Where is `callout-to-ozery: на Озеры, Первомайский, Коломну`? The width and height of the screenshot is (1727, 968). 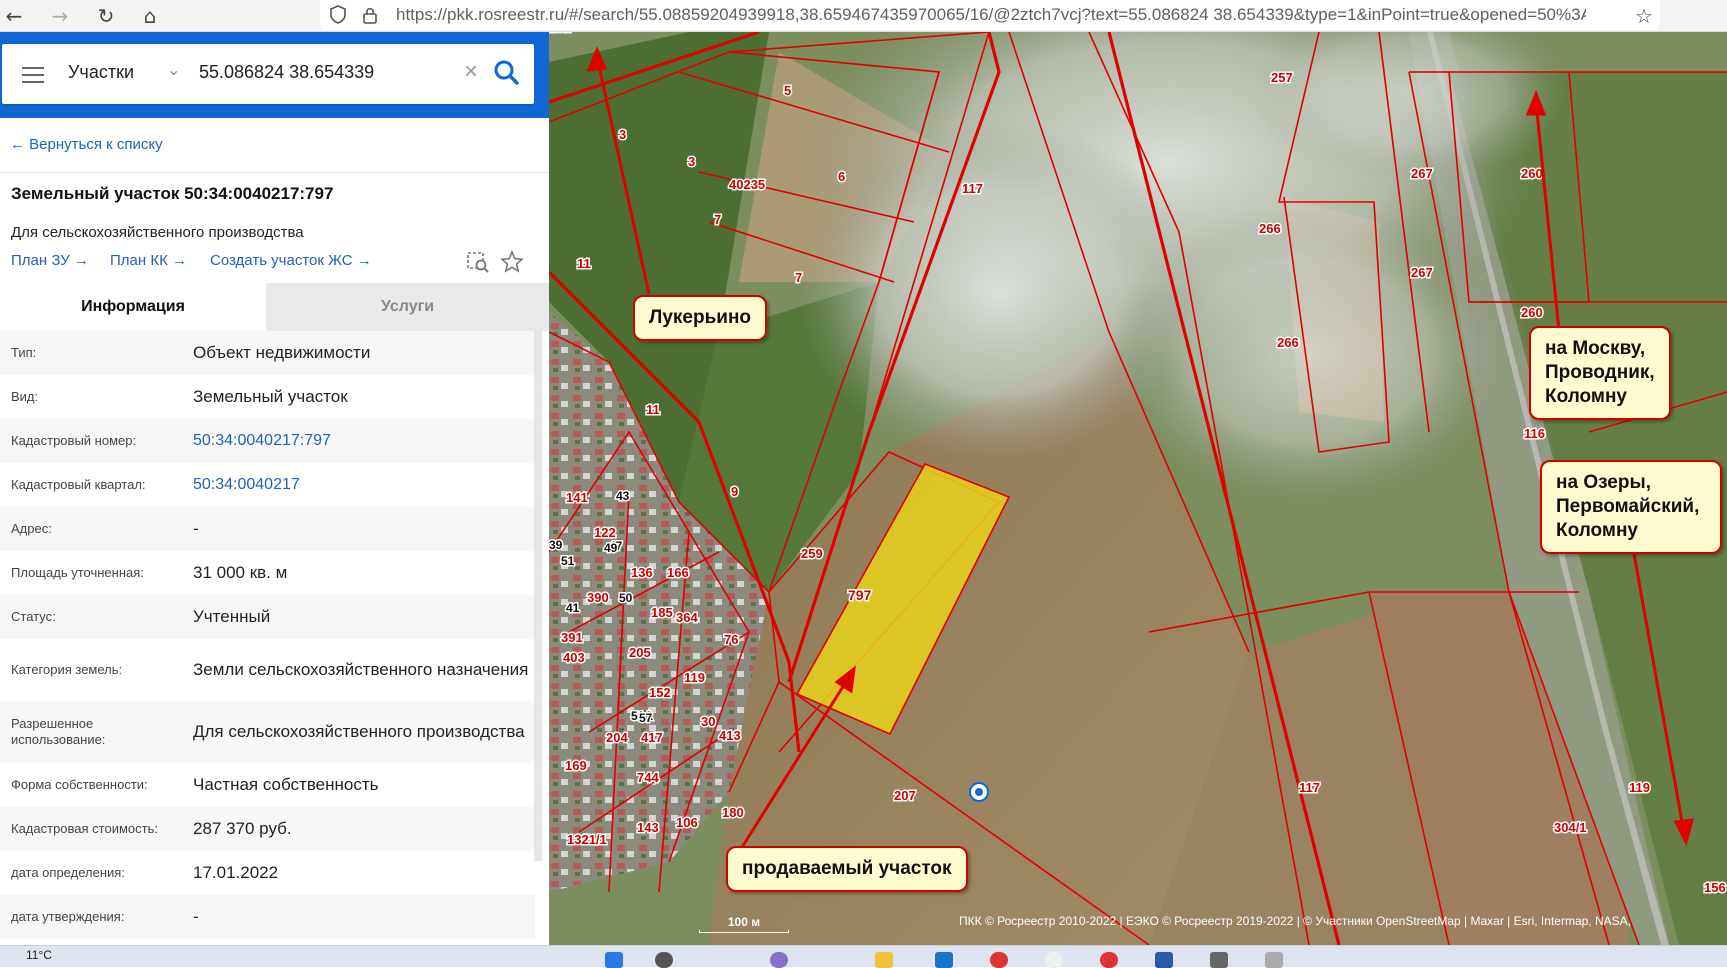 callout-to-ozery: на Озеры, Первомайский, Коломну is located at coordinates (1631, 507).